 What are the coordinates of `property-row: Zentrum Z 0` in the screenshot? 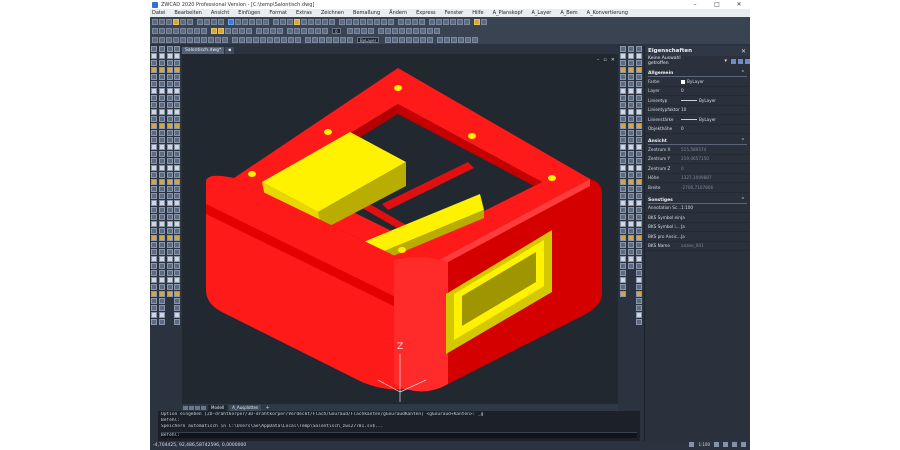 It's located at (697, 169).